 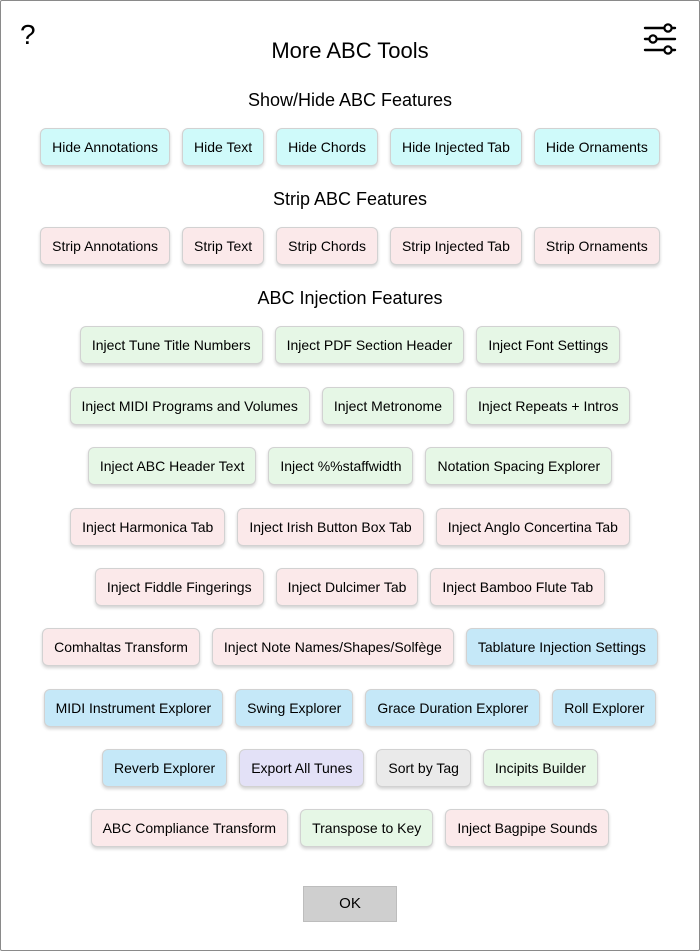 I want to click on swing-explorer-button: Swing Explorer, so click(x=294, y=708).